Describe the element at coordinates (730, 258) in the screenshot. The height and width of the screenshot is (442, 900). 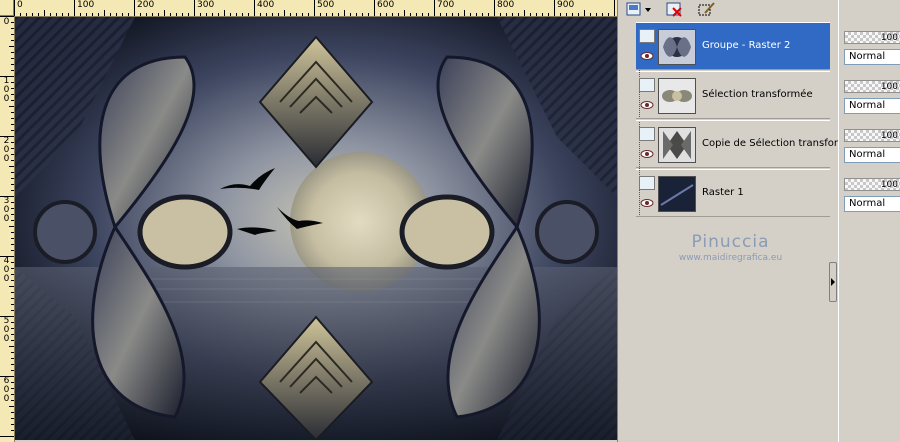
I see `watermark-url: www.maidiregrafica.eu` at that location.